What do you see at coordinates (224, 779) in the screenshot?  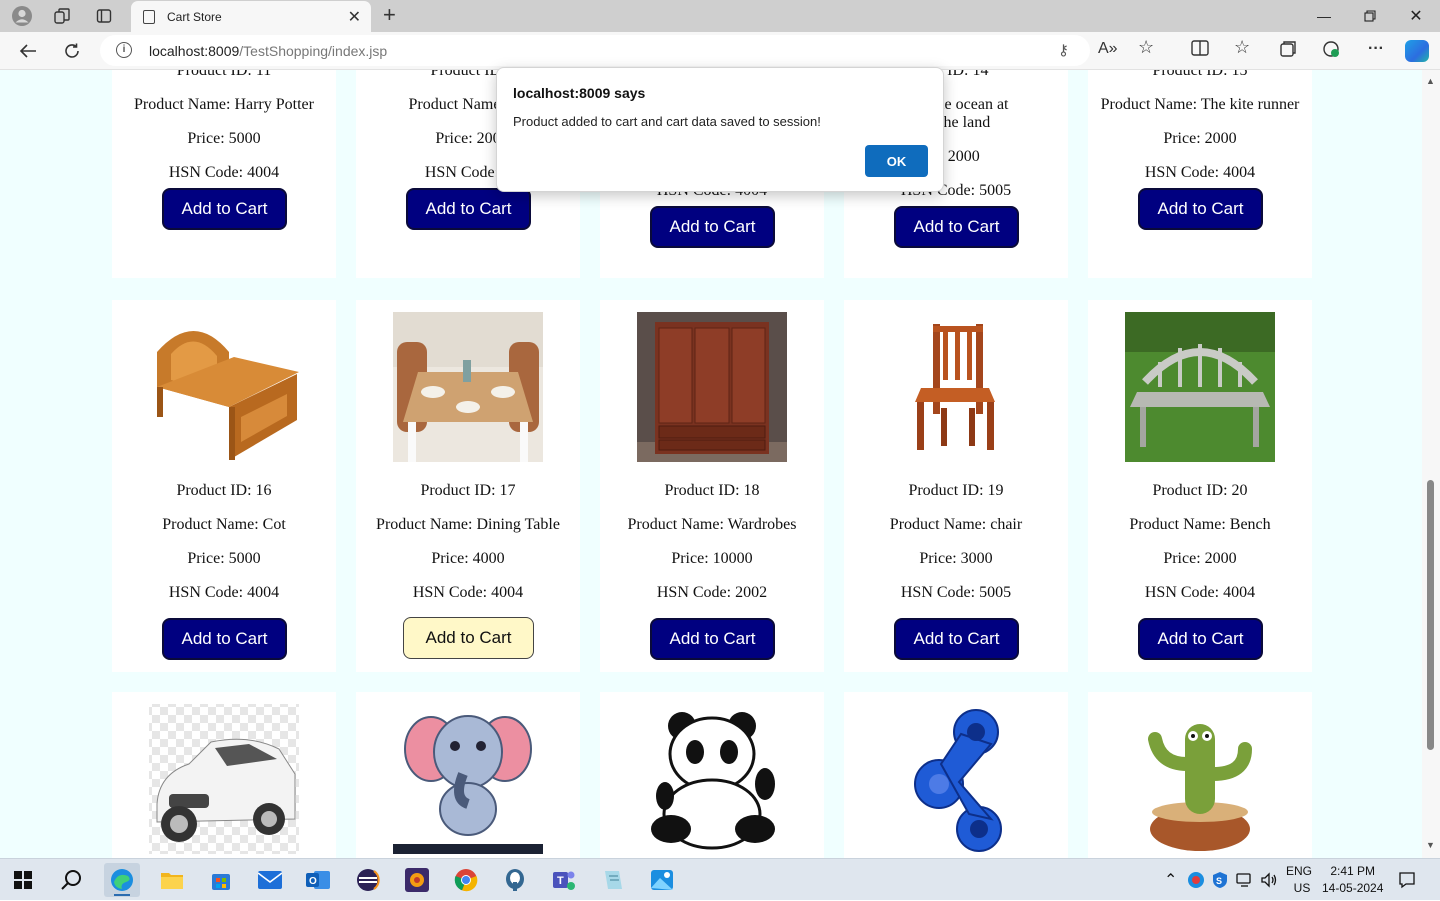 I see `car-image` at bounding box center [224, 779].